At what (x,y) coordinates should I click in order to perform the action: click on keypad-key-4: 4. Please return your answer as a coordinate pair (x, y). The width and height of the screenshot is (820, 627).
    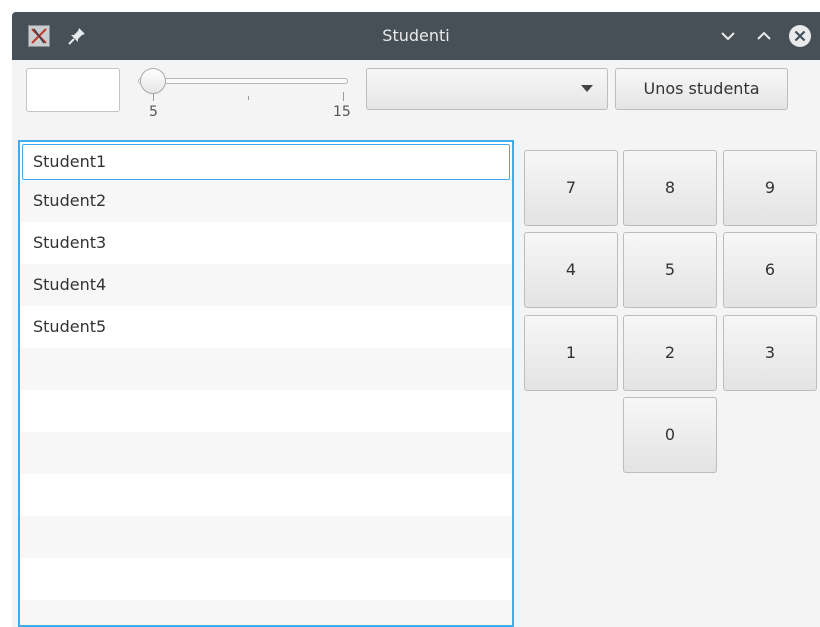
    Looking at the image, I should click on (571, 270).